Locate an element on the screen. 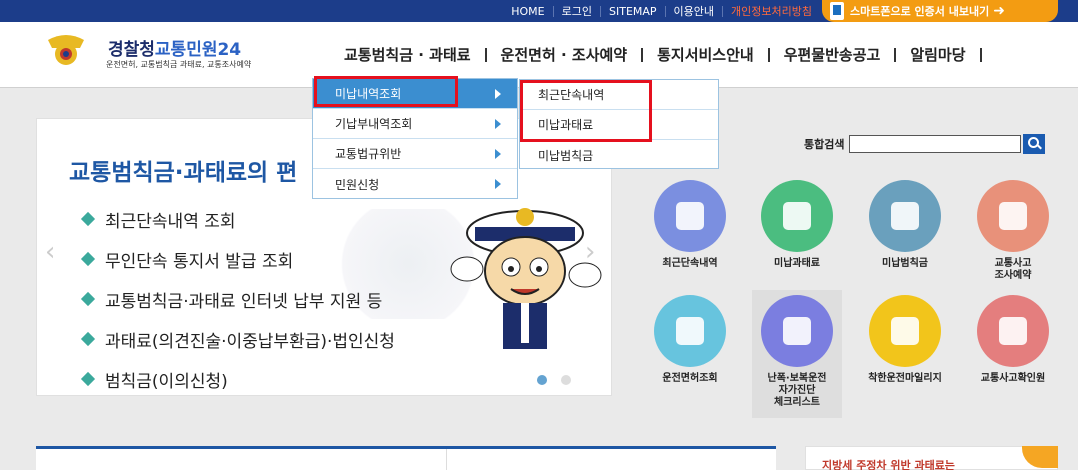  menu-item-label: 민원신청 is located at coordinates (357, 184).